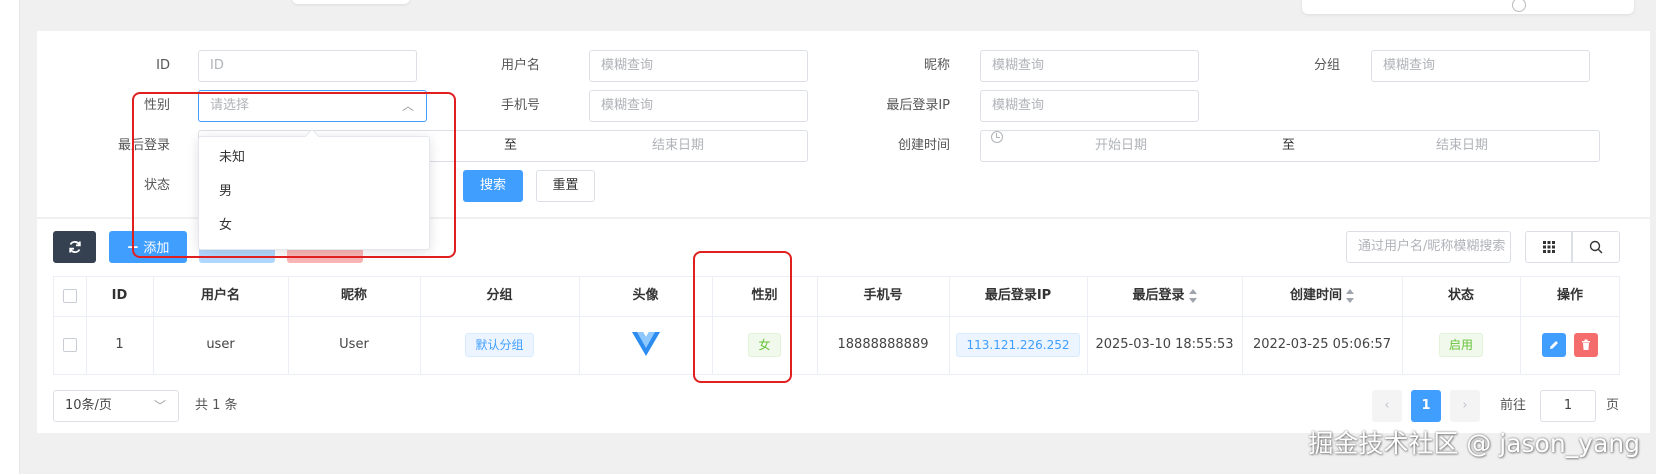  Describe the element at coordinates (742, 317) in the screenshot. I see `annotation-box-gender-column` at that location.